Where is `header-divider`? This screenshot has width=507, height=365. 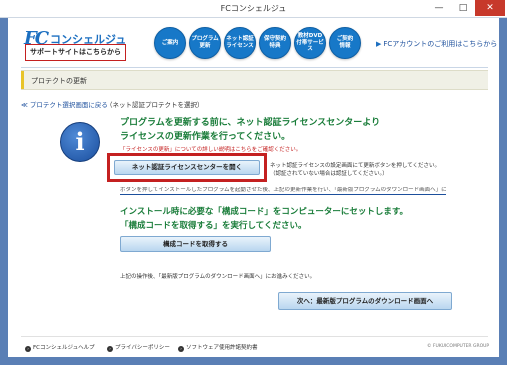
header-divider is located at coordinates (254, 67).